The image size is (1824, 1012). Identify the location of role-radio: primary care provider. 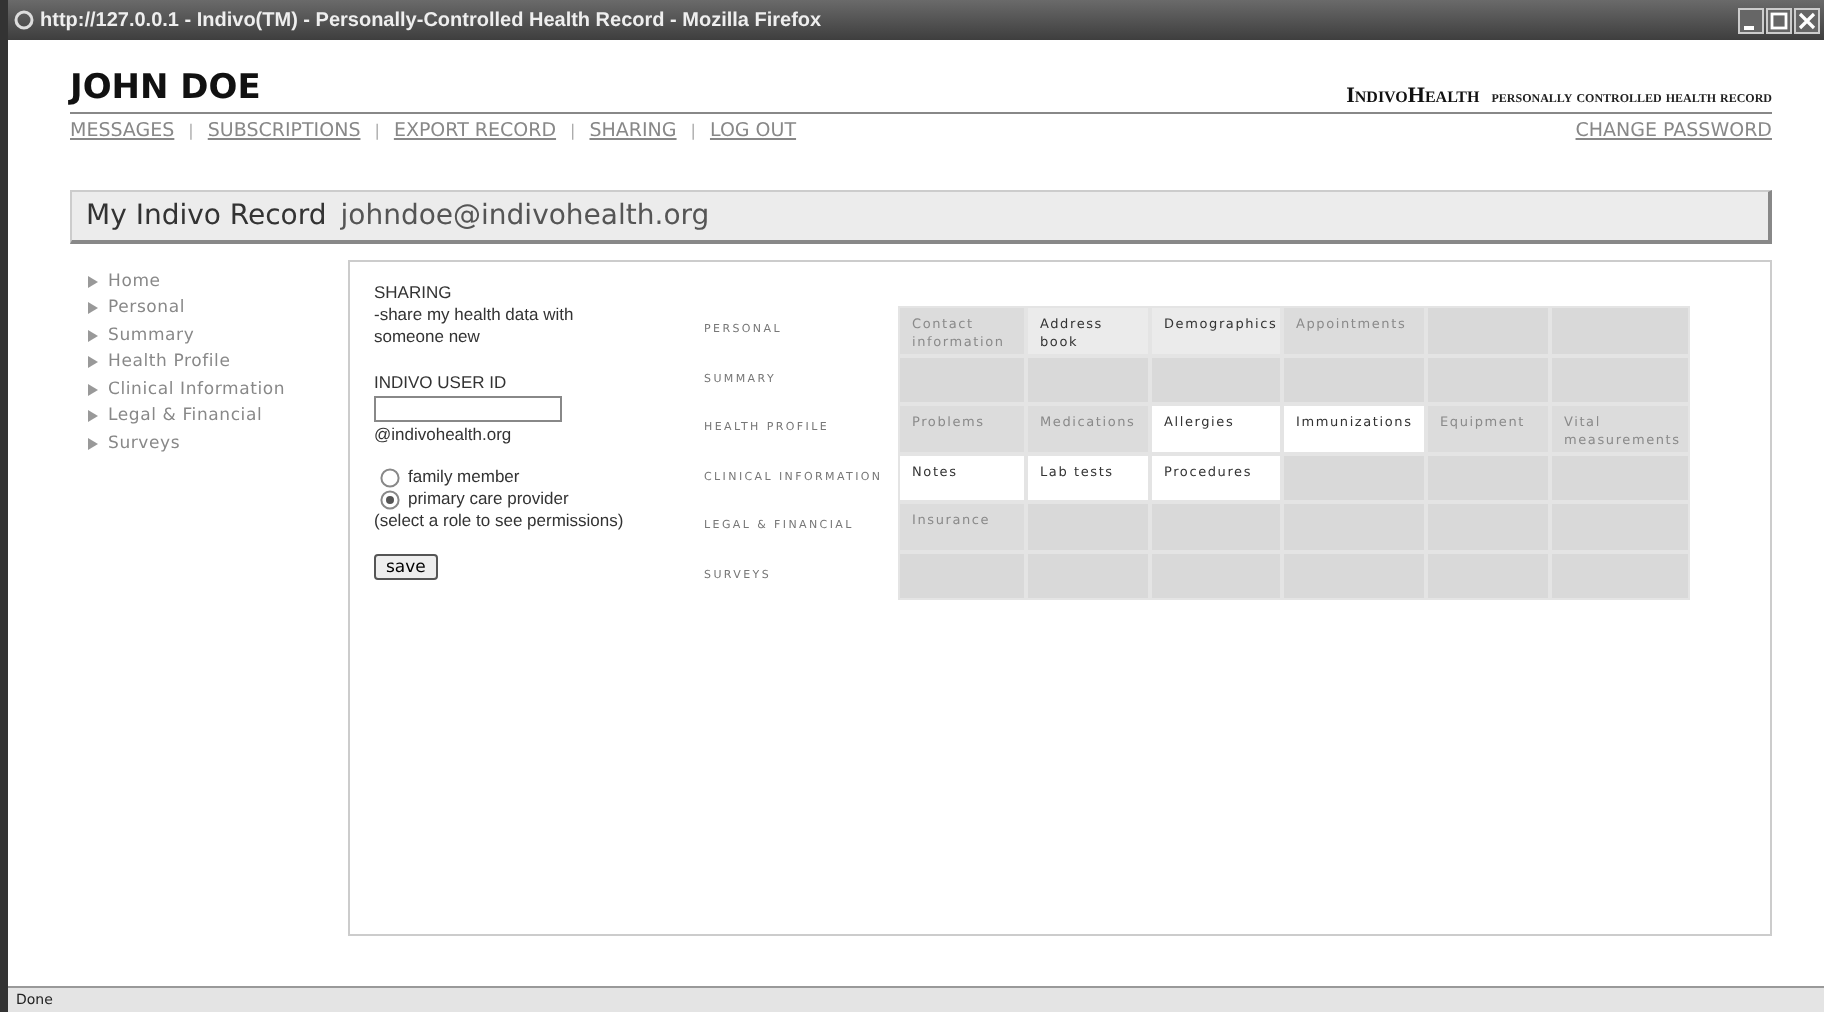
(471, 499).